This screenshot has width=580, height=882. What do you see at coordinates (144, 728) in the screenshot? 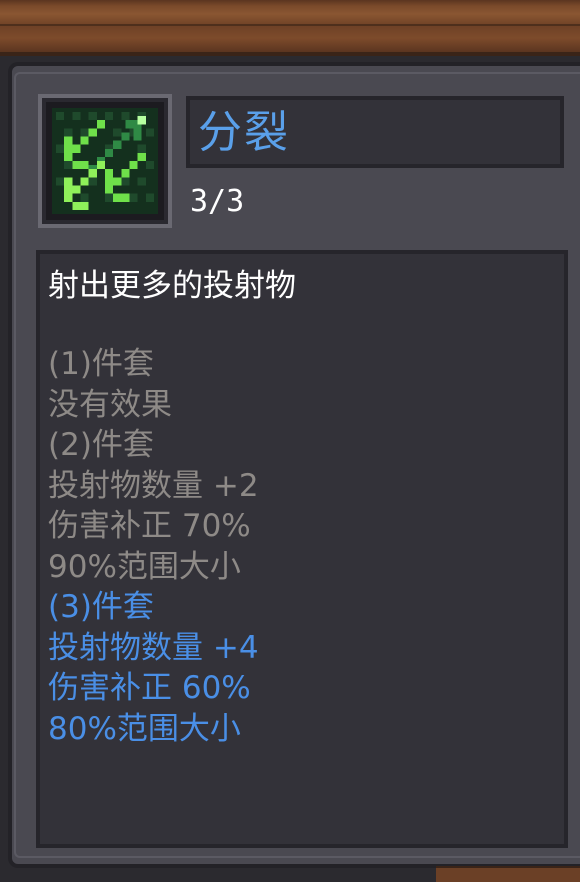
I see `set-bonus-line: 80%范围大小` at bounding box center [144, 728].